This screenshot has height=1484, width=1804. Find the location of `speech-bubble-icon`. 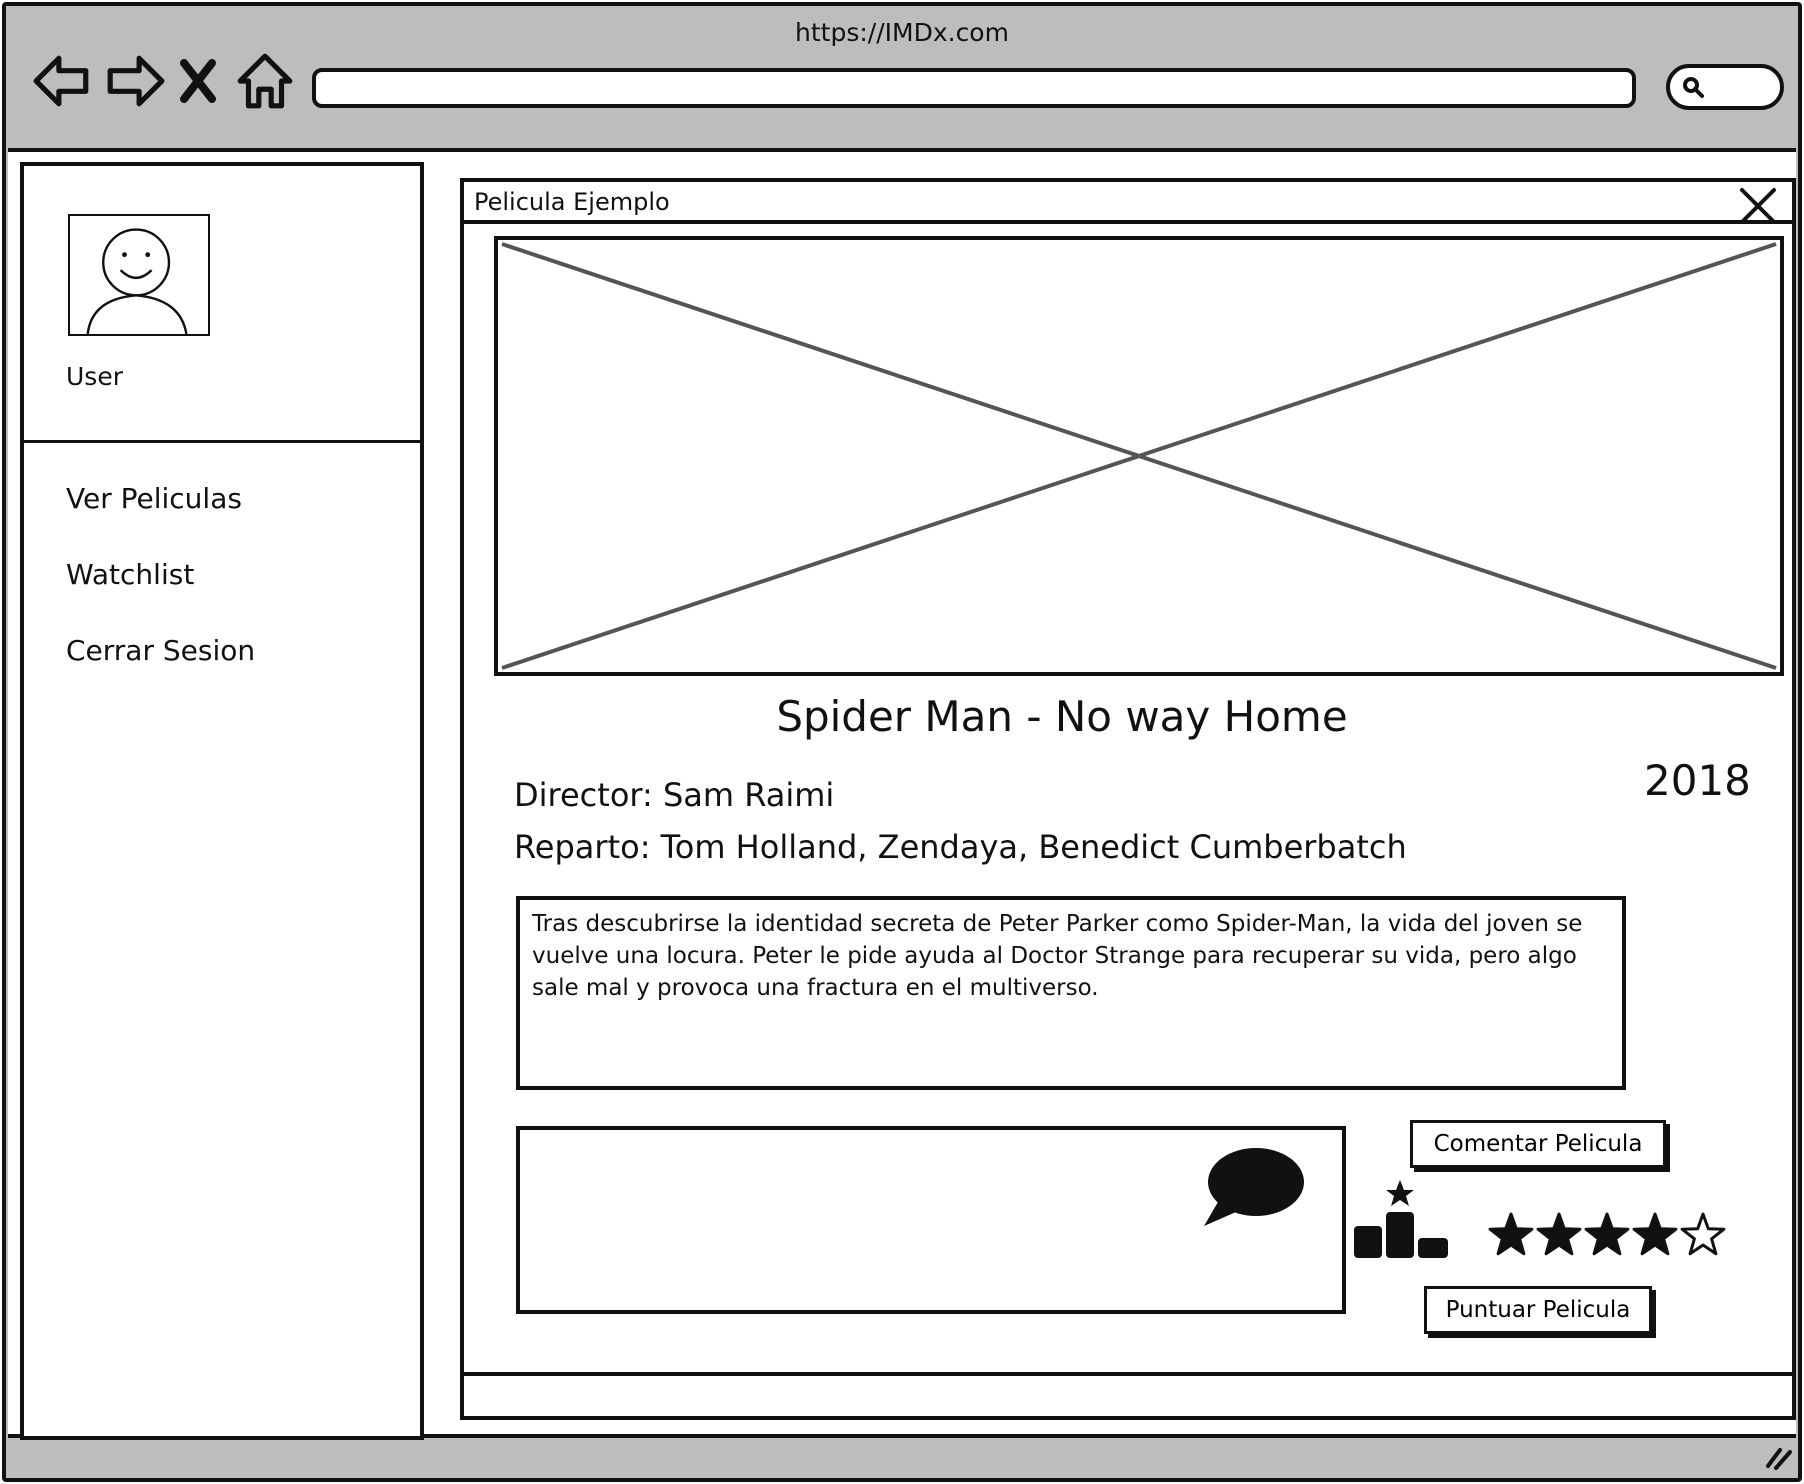

speech-bubble-icon is located at coordinates (1254, 1187).